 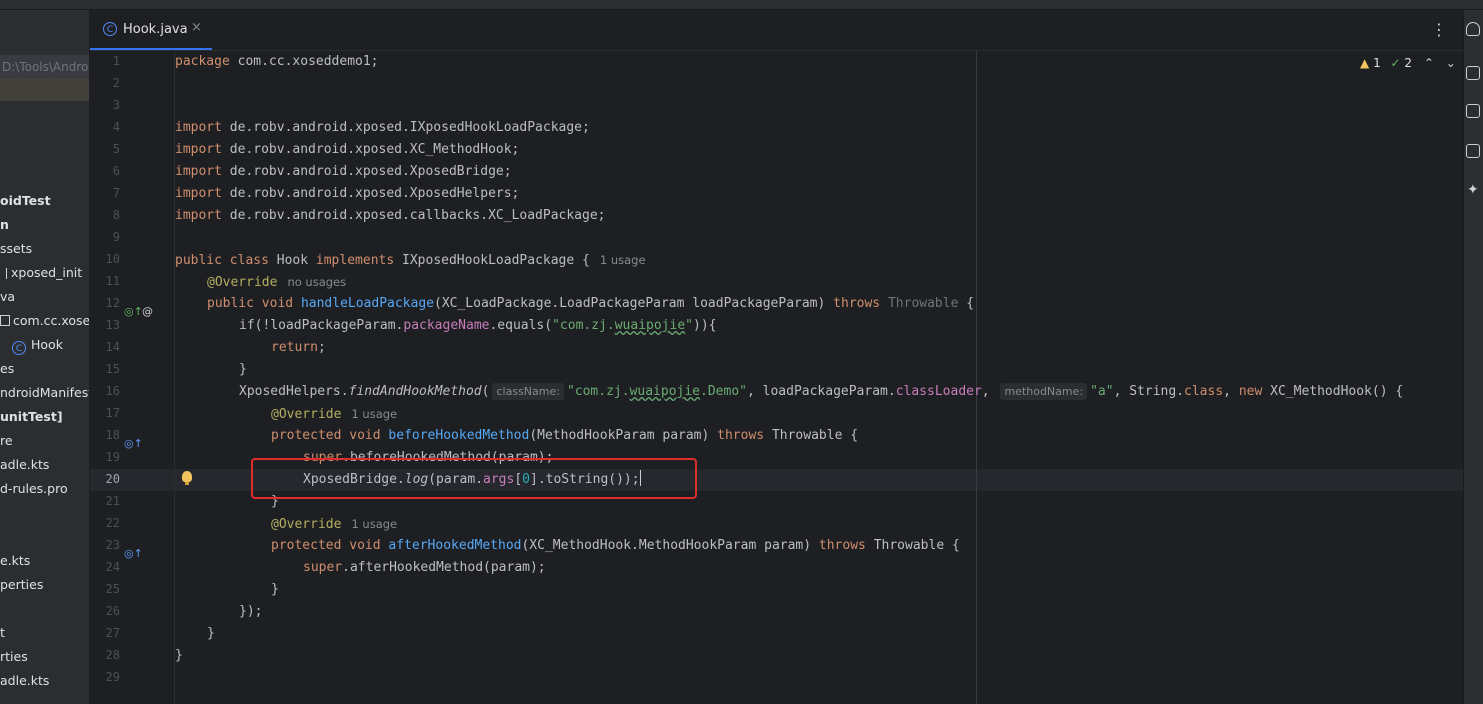 I want to click on tree-item: e.kts, so click(x=15, y=561).